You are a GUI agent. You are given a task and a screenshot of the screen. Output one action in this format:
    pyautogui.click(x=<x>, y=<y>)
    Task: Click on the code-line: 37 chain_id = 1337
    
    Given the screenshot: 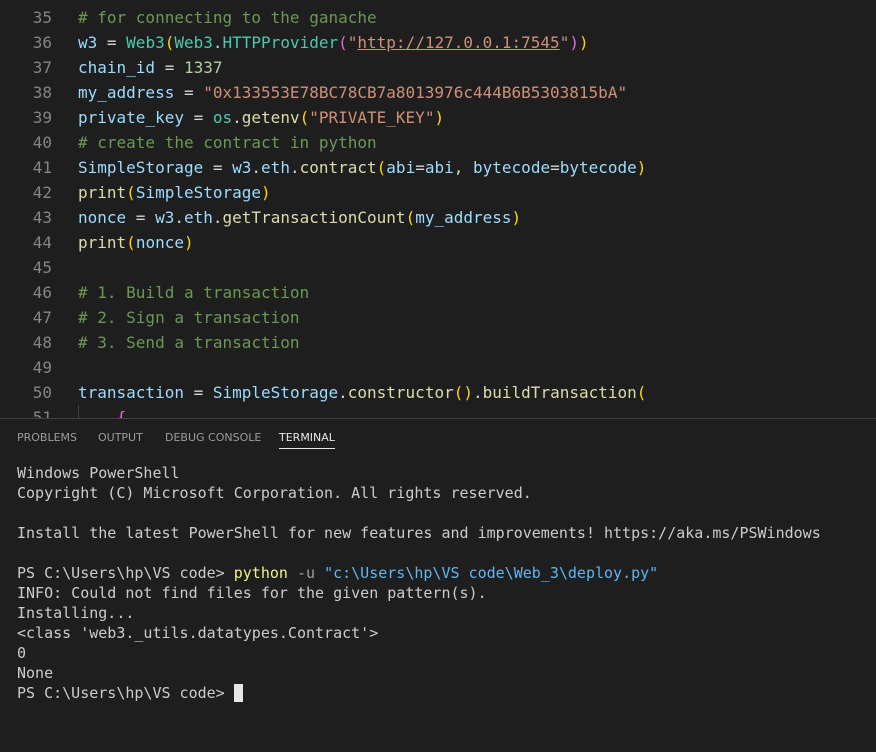 What is the action you would take?
    pyautogui.click(x=438, y=67)
    